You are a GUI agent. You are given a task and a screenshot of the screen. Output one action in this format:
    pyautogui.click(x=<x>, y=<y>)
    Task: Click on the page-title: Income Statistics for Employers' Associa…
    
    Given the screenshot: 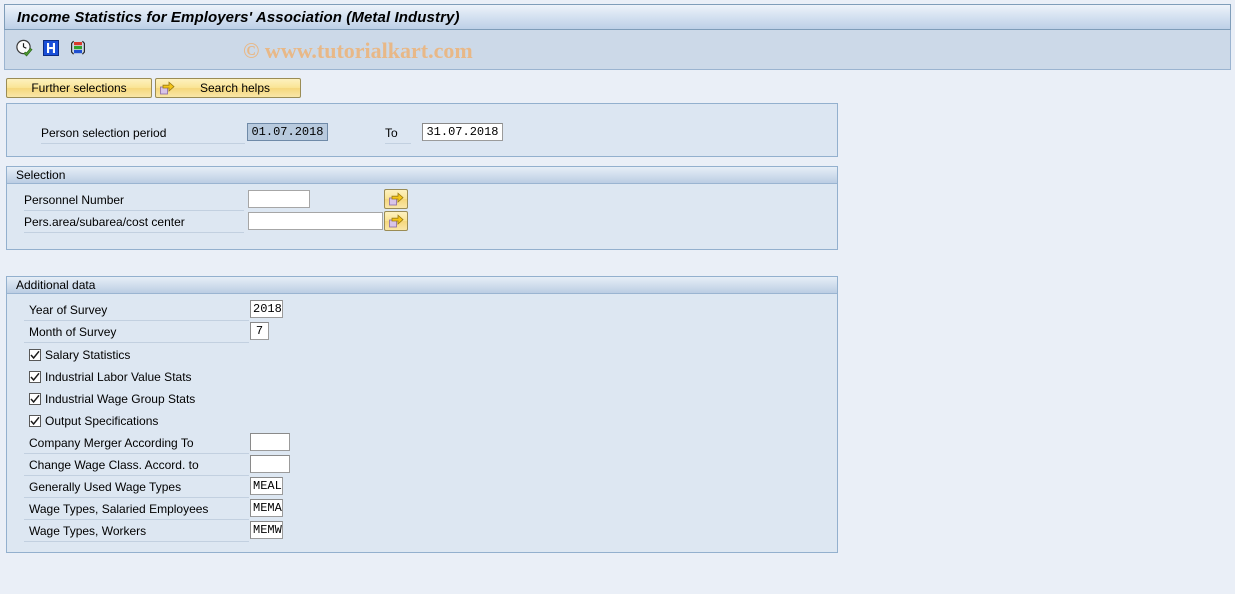 What is the action you would take?
    pyautogui.click(x=238, y=17)
    